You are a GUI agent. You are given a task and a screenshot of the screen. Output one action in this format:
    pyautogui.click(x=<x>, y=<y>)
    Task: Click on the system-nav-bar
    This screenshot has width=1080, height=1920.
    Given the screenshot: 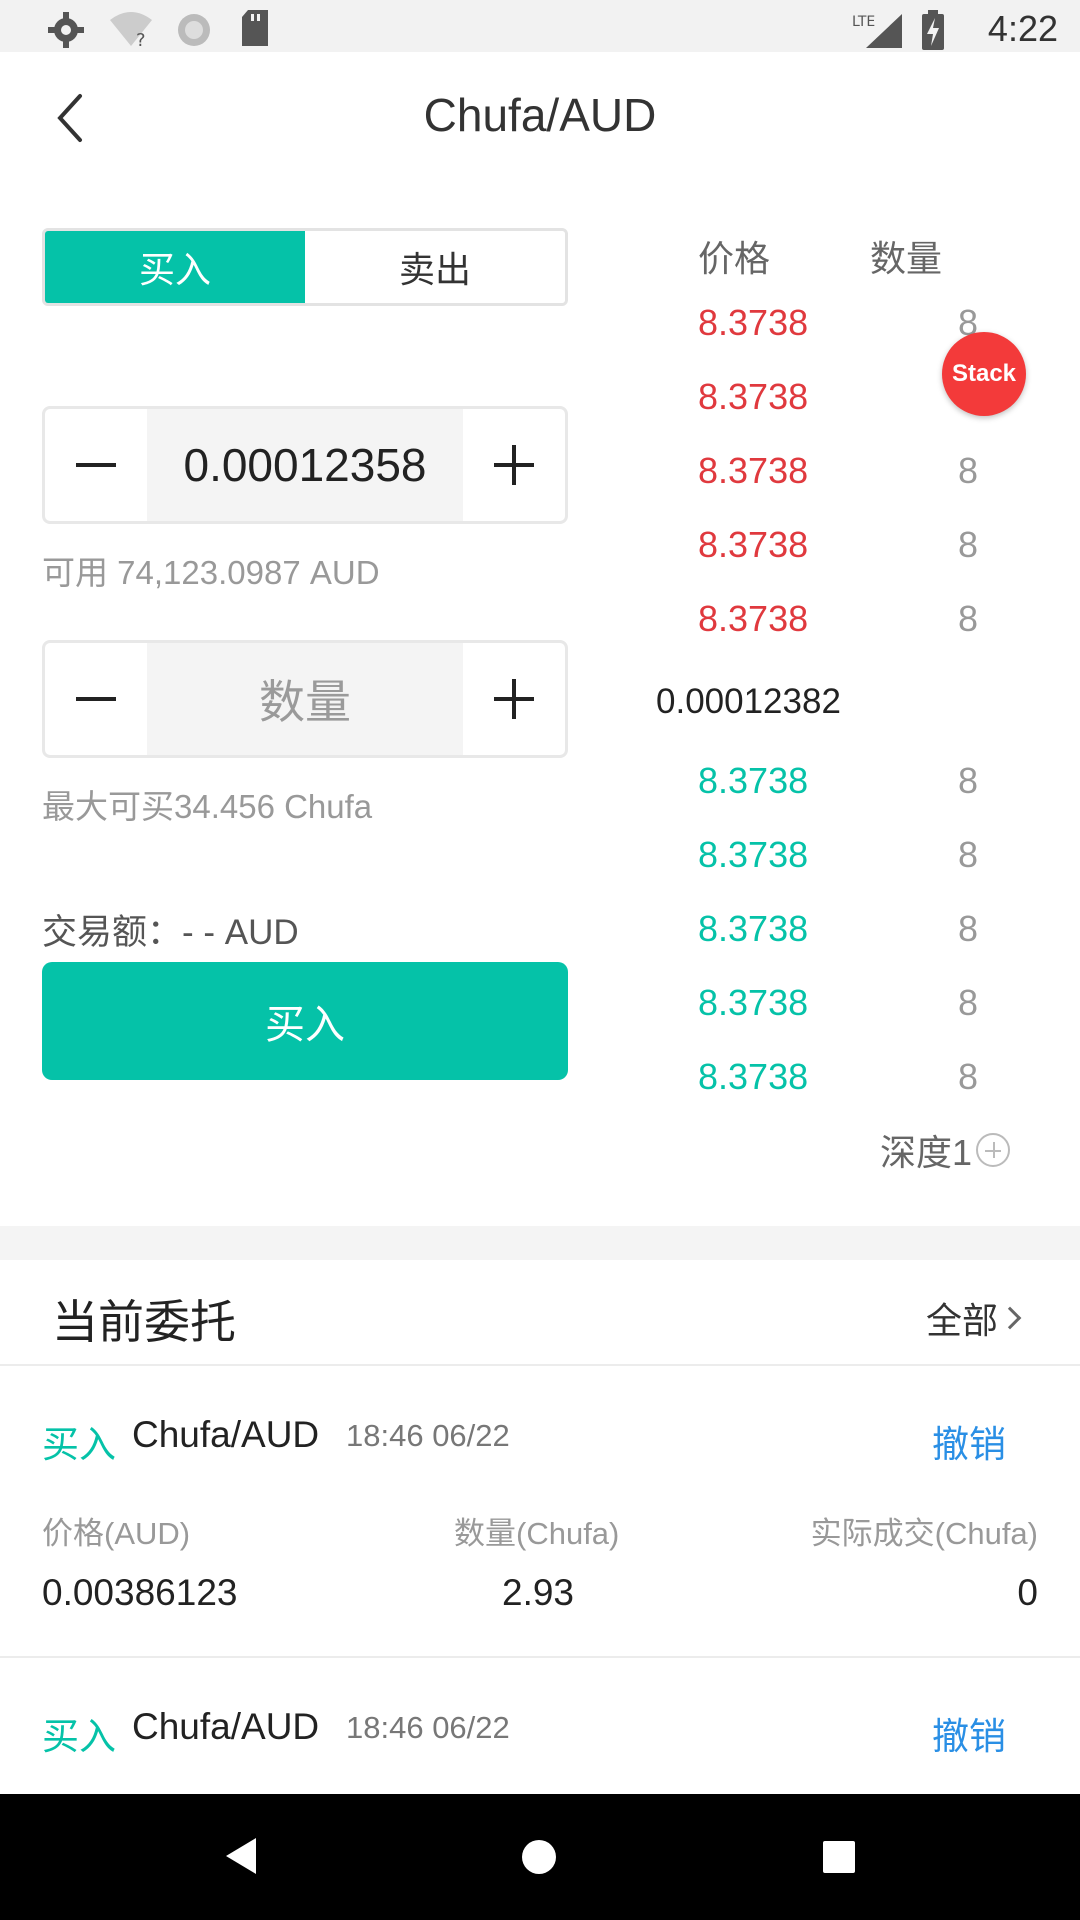 What is the action you would take?
    pyautogui.click(x=540, y=1857)
    